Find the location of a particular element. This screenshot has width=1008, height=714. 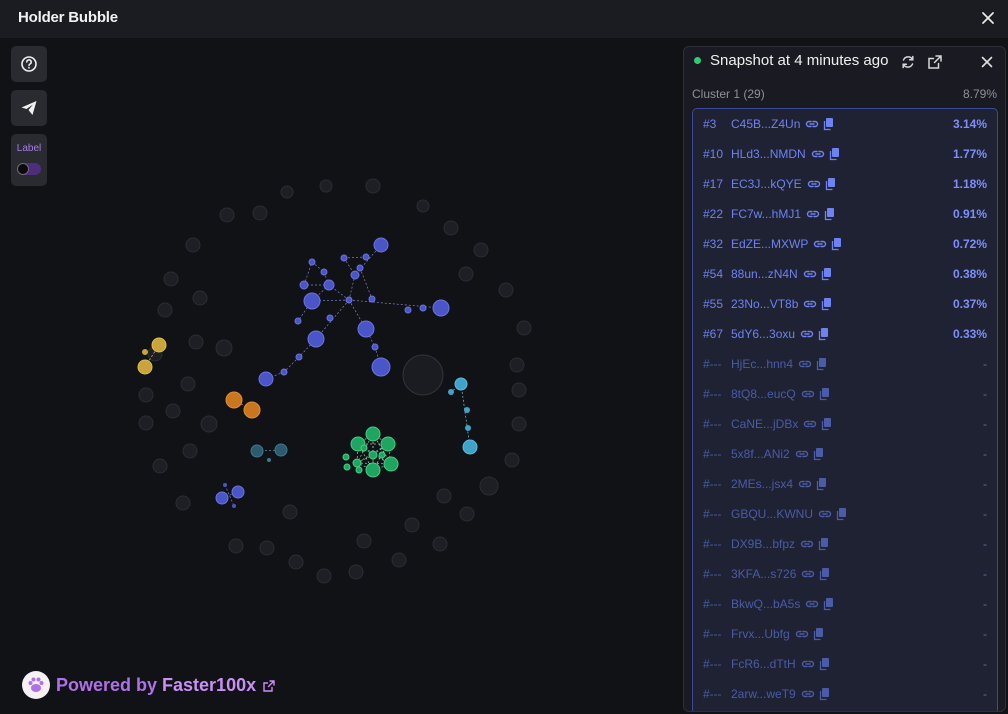

holder-address: HjEc...hnn4 is located at coordinates (762, 364).